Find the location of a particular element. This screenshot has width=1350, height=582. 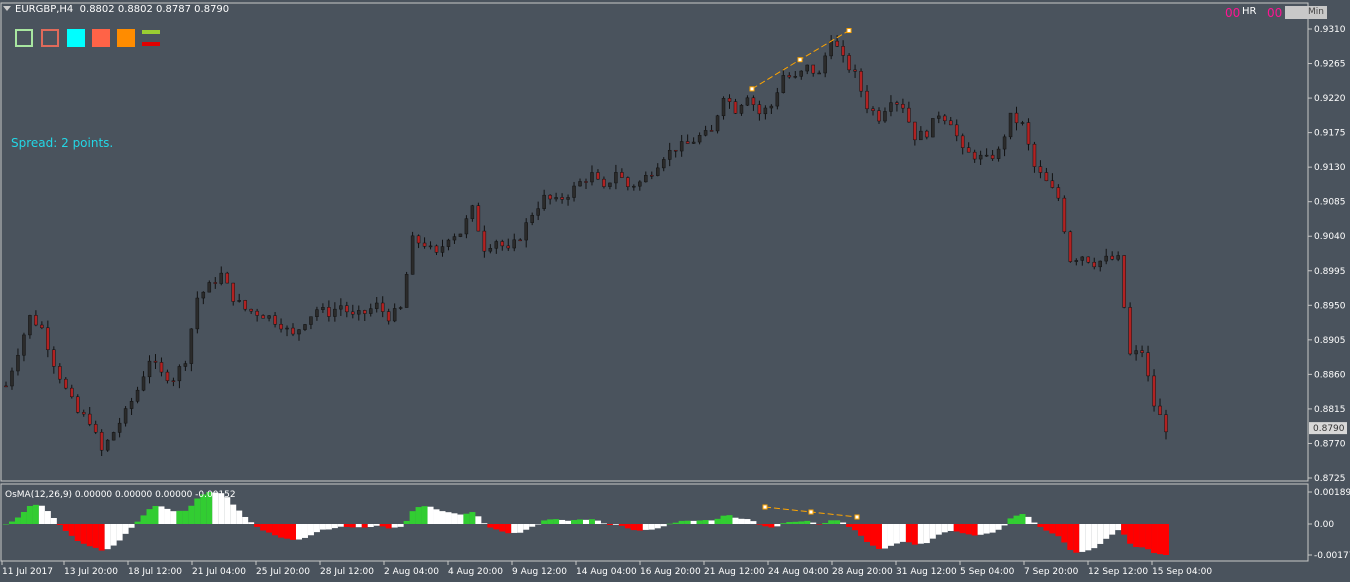

legend-box-outline-green is located at coordinates (24, 38).